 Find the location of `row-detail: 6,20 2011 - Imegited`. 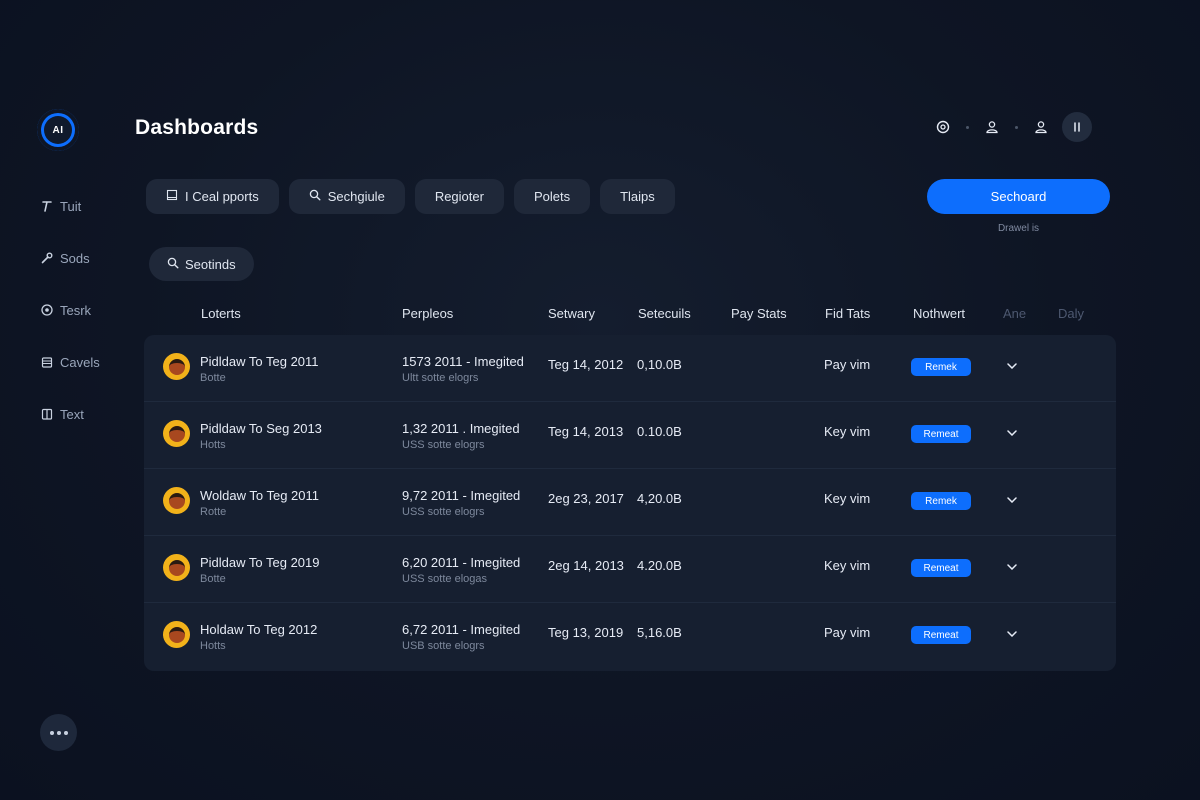

row-detail: 6,20 2011 - Imegited is located at coordinates (461, 562).